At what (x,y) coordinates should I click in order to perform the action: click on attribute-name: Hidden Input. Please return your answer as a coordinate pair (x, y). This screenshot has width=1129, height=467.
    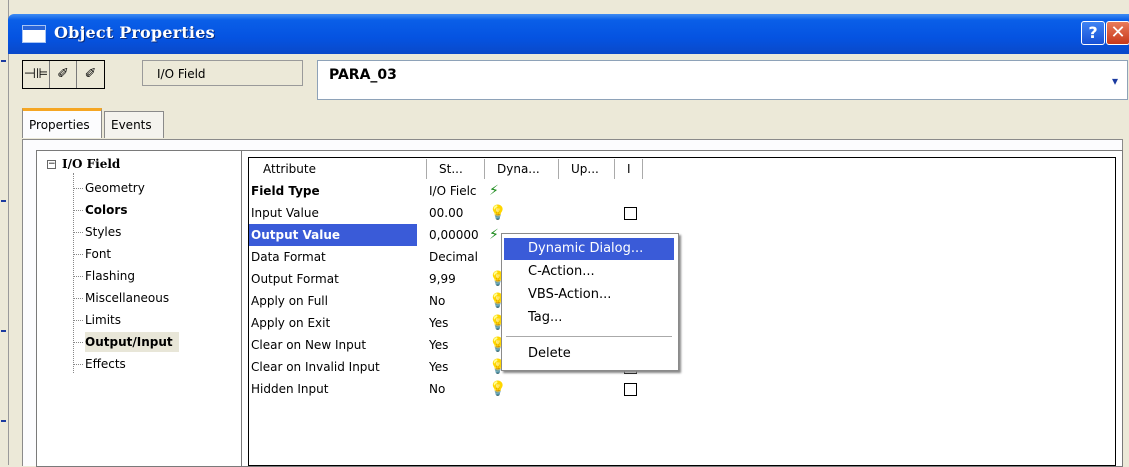
    Looking at the image, I should click on (290, 389).